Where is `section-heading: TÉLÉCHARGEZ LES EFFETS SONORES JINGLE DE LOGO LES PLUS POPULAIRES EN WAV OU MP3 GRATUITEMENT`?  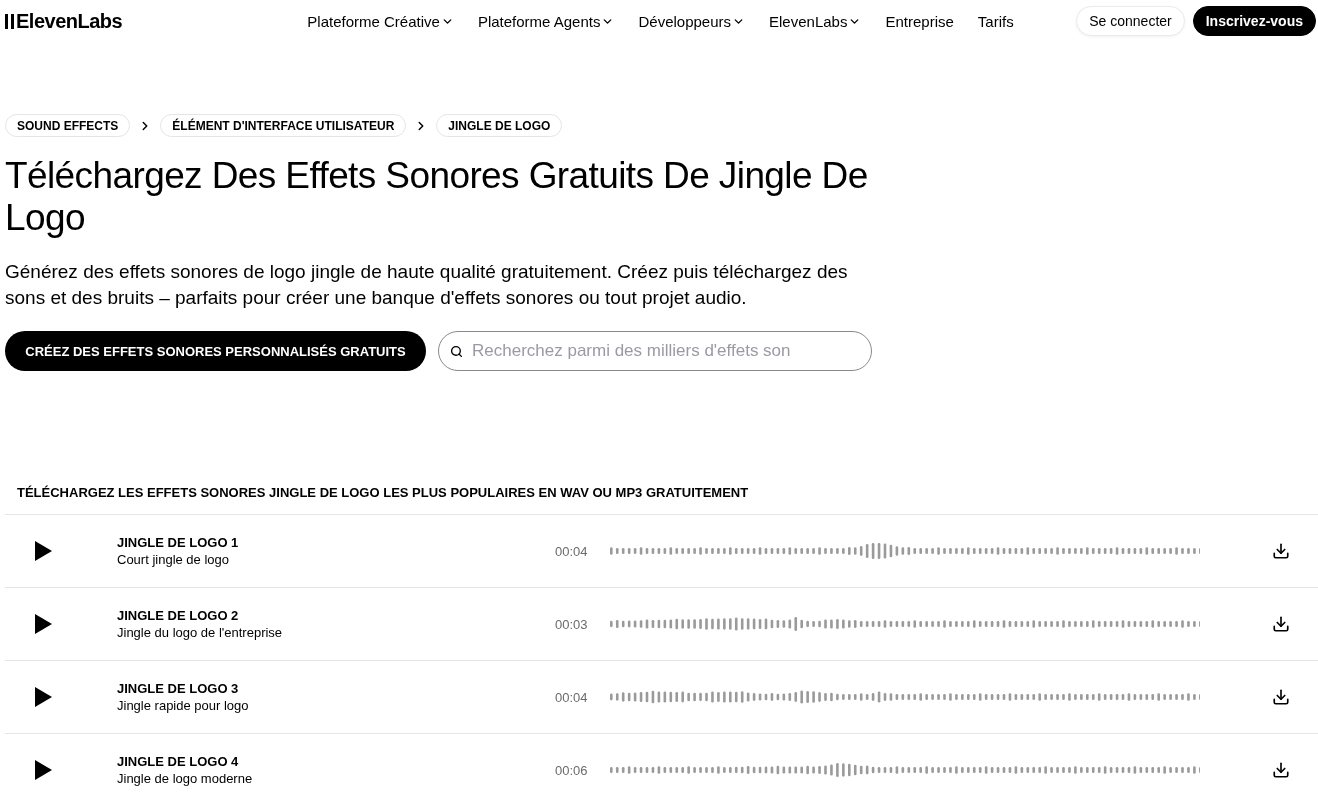
section-heading: TÉLÉCHARGEZ LES EFFETS SONORES JINGLE DE LOGO LES PLUS POPULAIRES EN WAV OU MP3 GRATUITEMENT is located at coordinates (383, 493).